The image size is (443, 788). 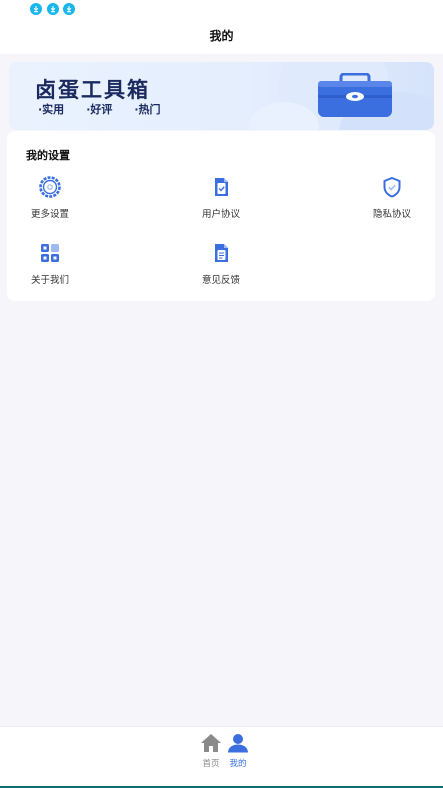 What do you see at coordinates (392, 201) in the screenshot?
I see `privacy-agreement-button: 隐私协议` at bounding box center [392, 201].